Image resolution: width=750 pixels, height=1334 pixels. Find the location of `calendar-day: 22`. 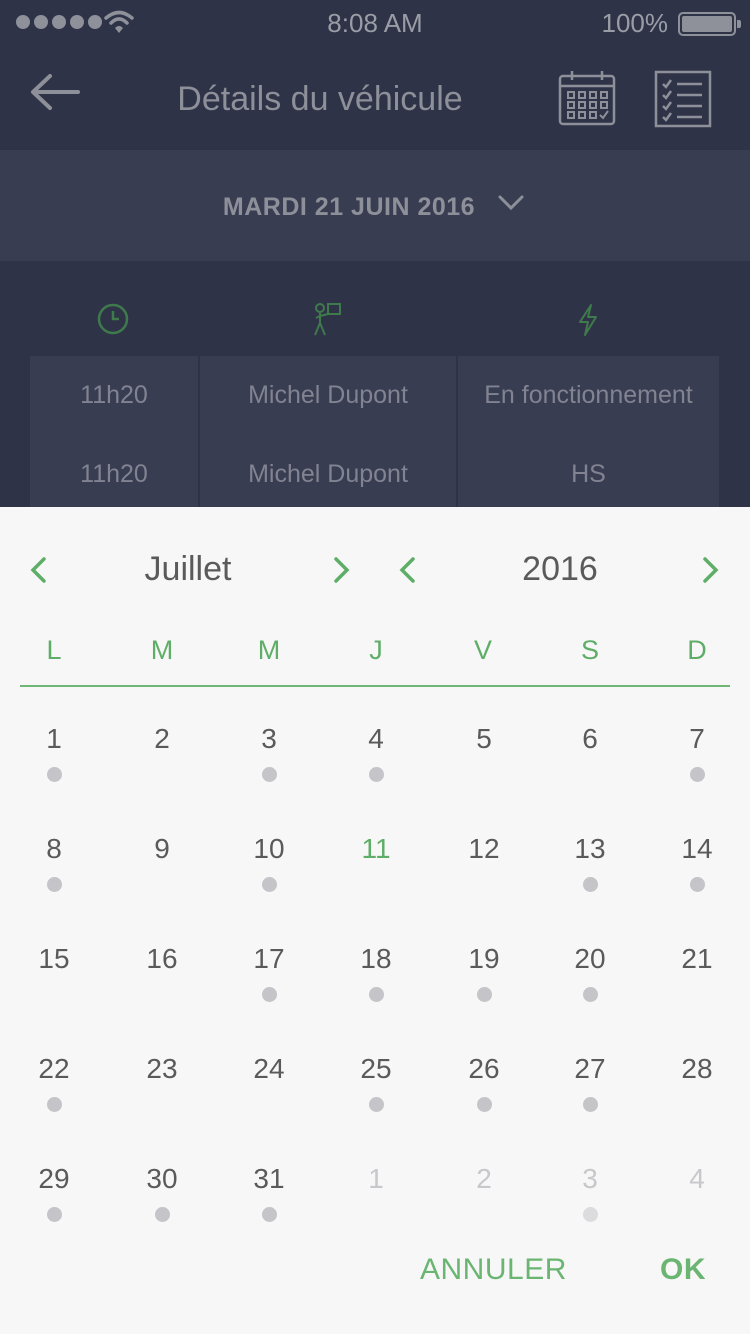

calendar-day: 22 is located at coordinates (54, 1069).